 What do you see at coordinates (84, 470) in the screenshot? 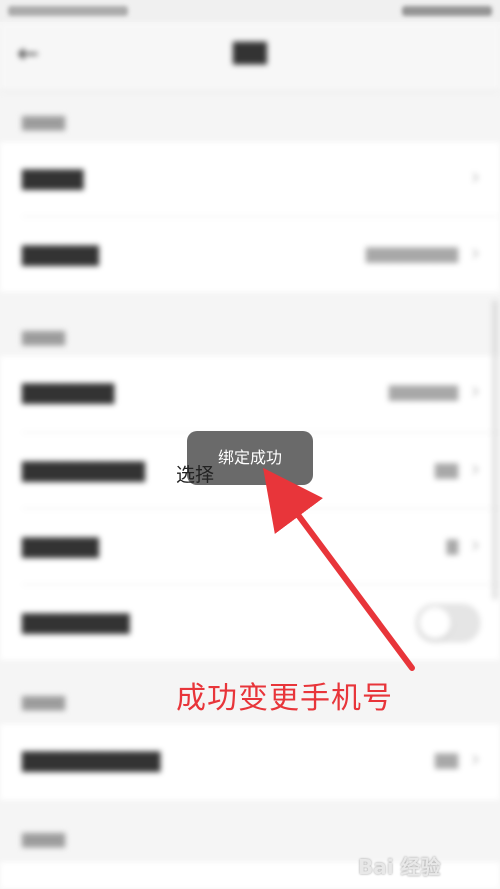
I see `row-label-blurred: ▇▇▇▇▇▇▇▇` at bounding box center [84, 470].